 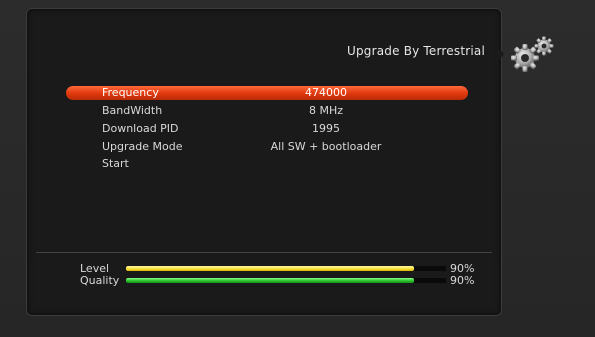 What do you see at coordinates (532, 54) in the screenshot?
I see `settings-gears-icon` at bounding box center [532, 54].